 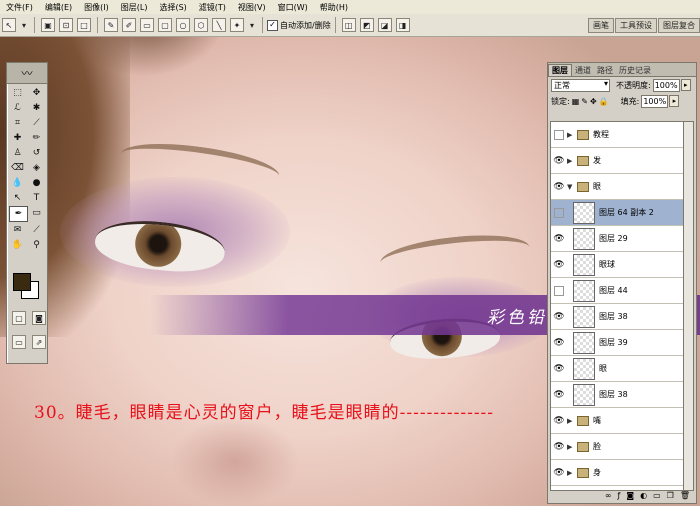 What do you see at coordinates (605, 70) in the screenshot?
I see `panel-tab-2: 路径` at bounding box center [605, 70].